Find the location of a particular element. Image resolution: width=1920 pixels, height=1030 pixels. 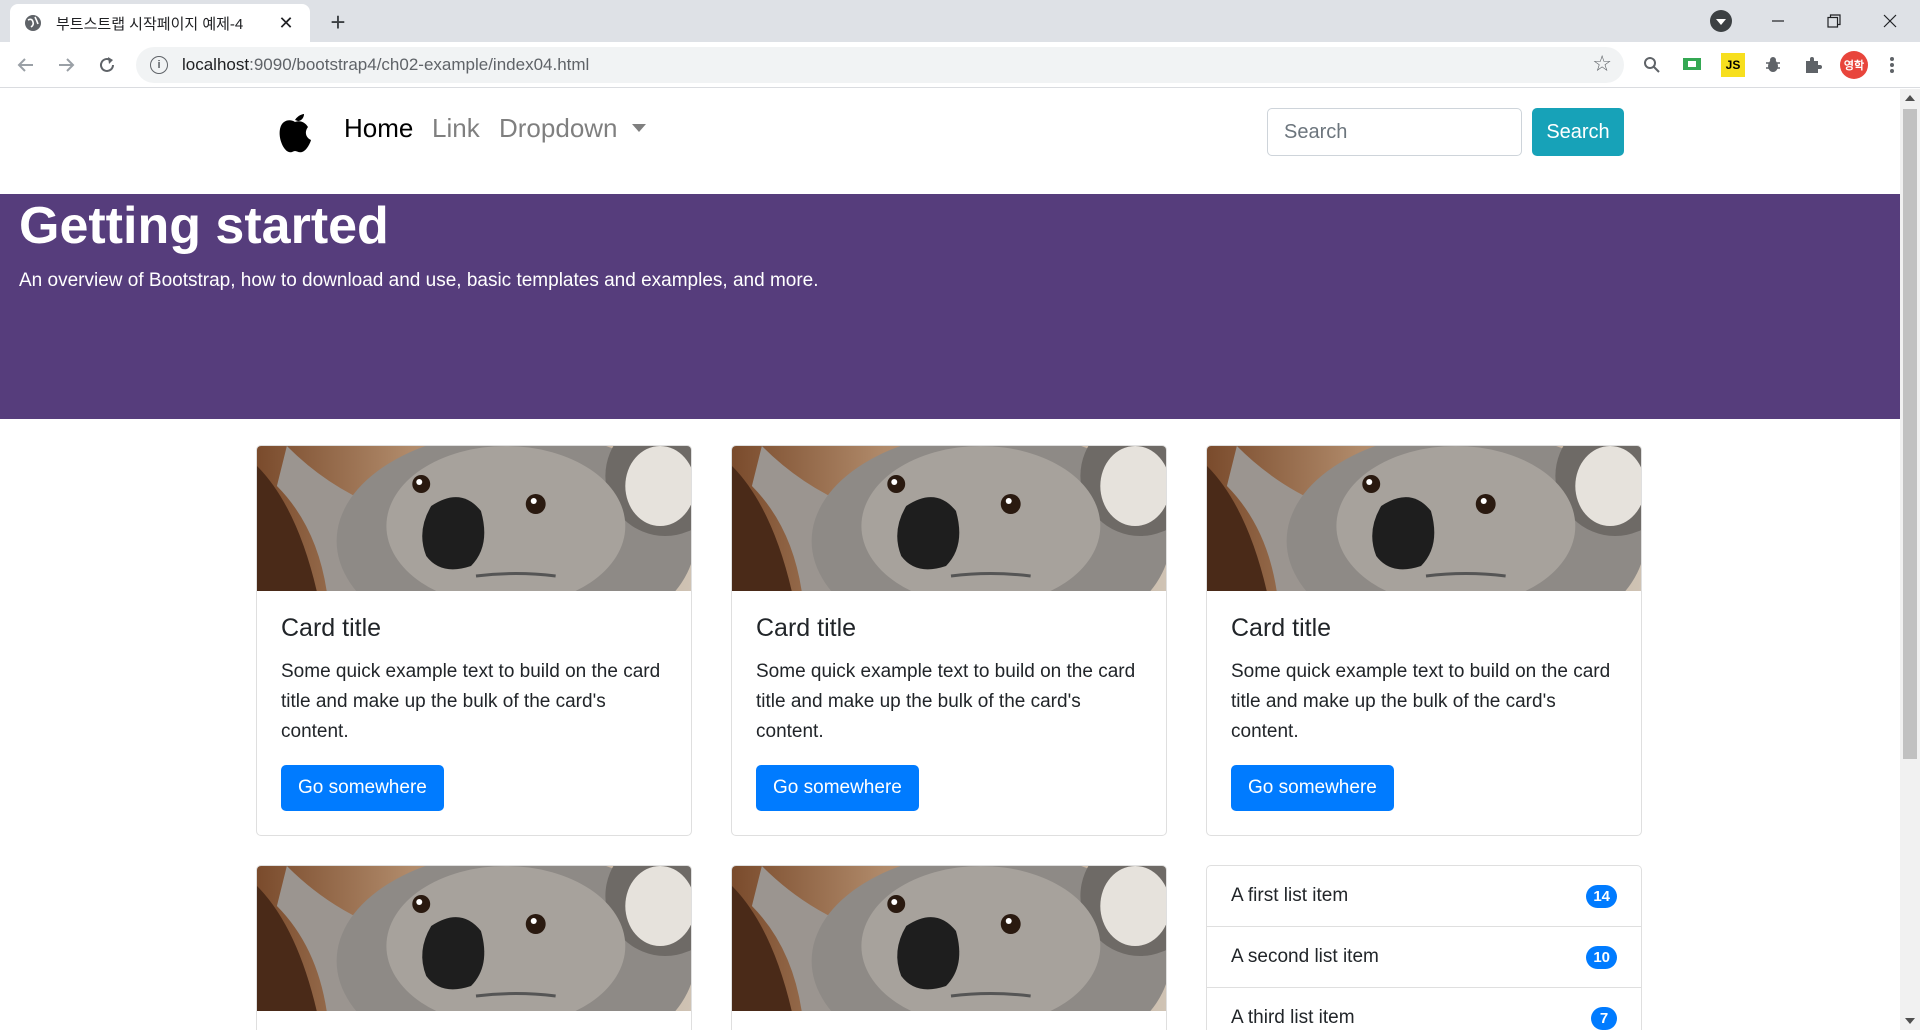

list-item-label: A first list item is located at coordinates (1290, 895).